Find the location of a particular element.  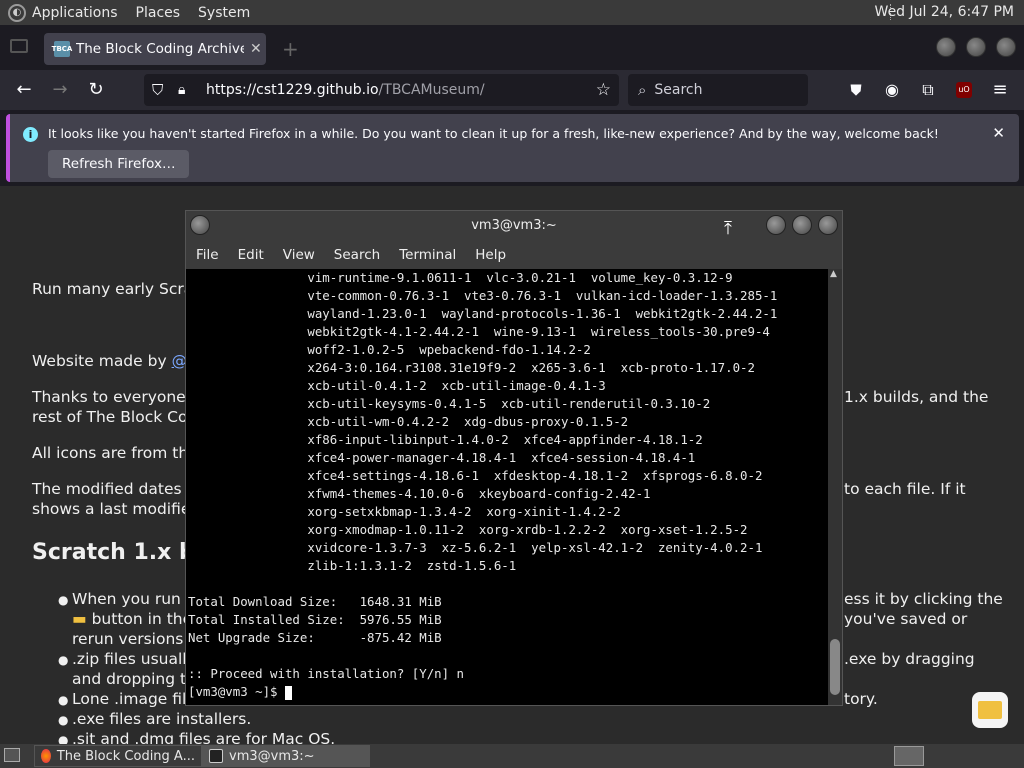

intro-text: Run many early Scratc is located at coordinates (120, 289).